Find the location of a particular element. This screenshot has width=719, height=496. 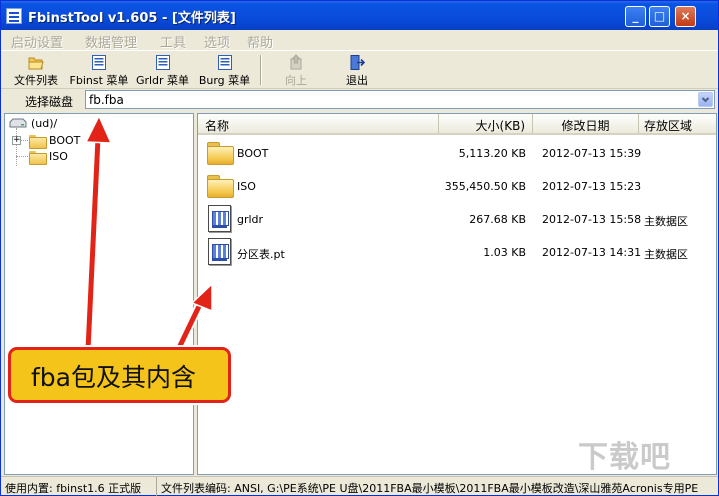

annotation-callout: fba包及其内含 is located at coordinates (119, 375).